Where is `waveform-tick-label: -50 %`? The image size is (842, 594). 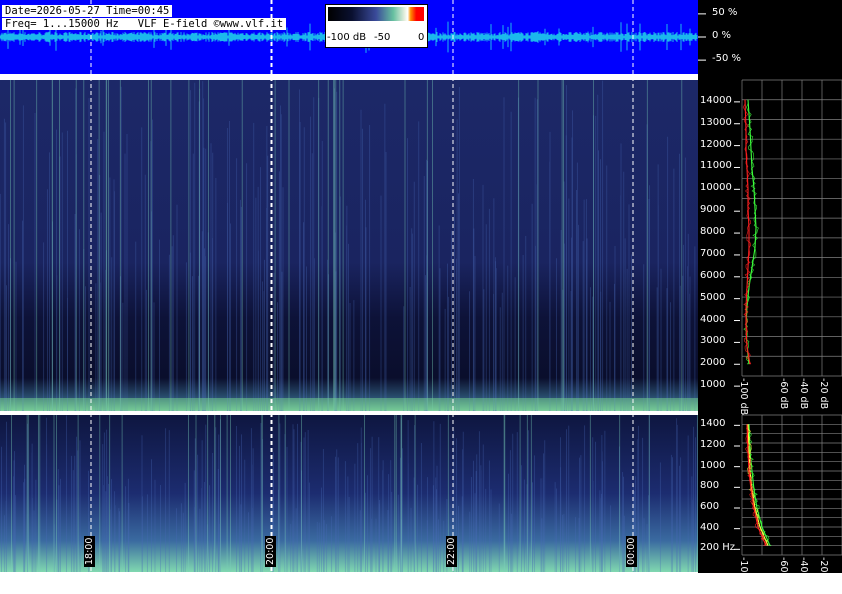 waveform-tick-label: -50 % is located at coordinates (727, 59).